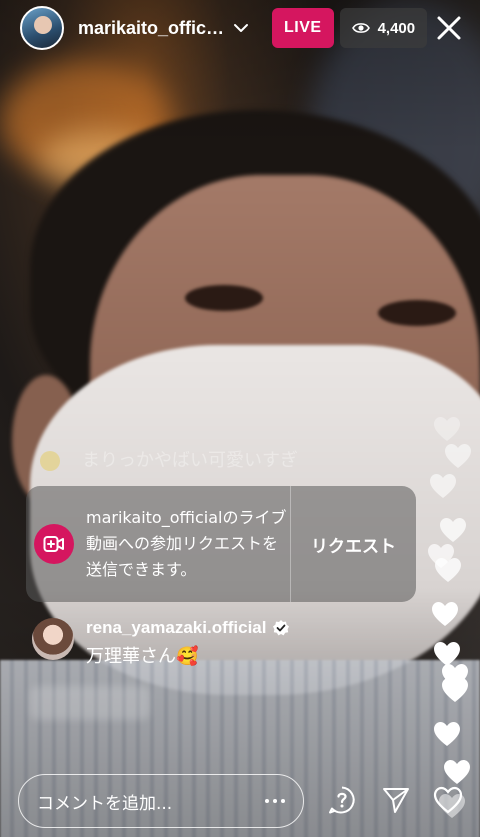 The image size is (480, 837). What do you see at coordinates (396, 28) in the screenshot?
I see `viewer-count: 4,400` at bounding box center [396, 28].